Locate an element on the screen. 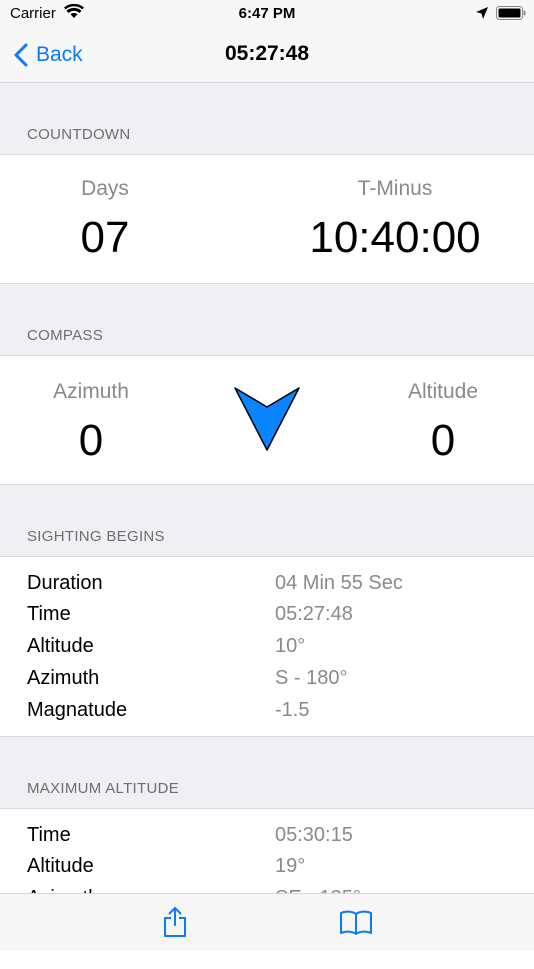 Image resolution: width=534 pixels, height=969 pixels. status-bar: Carrier 6:47 PM is located at coordinates (267, 15).